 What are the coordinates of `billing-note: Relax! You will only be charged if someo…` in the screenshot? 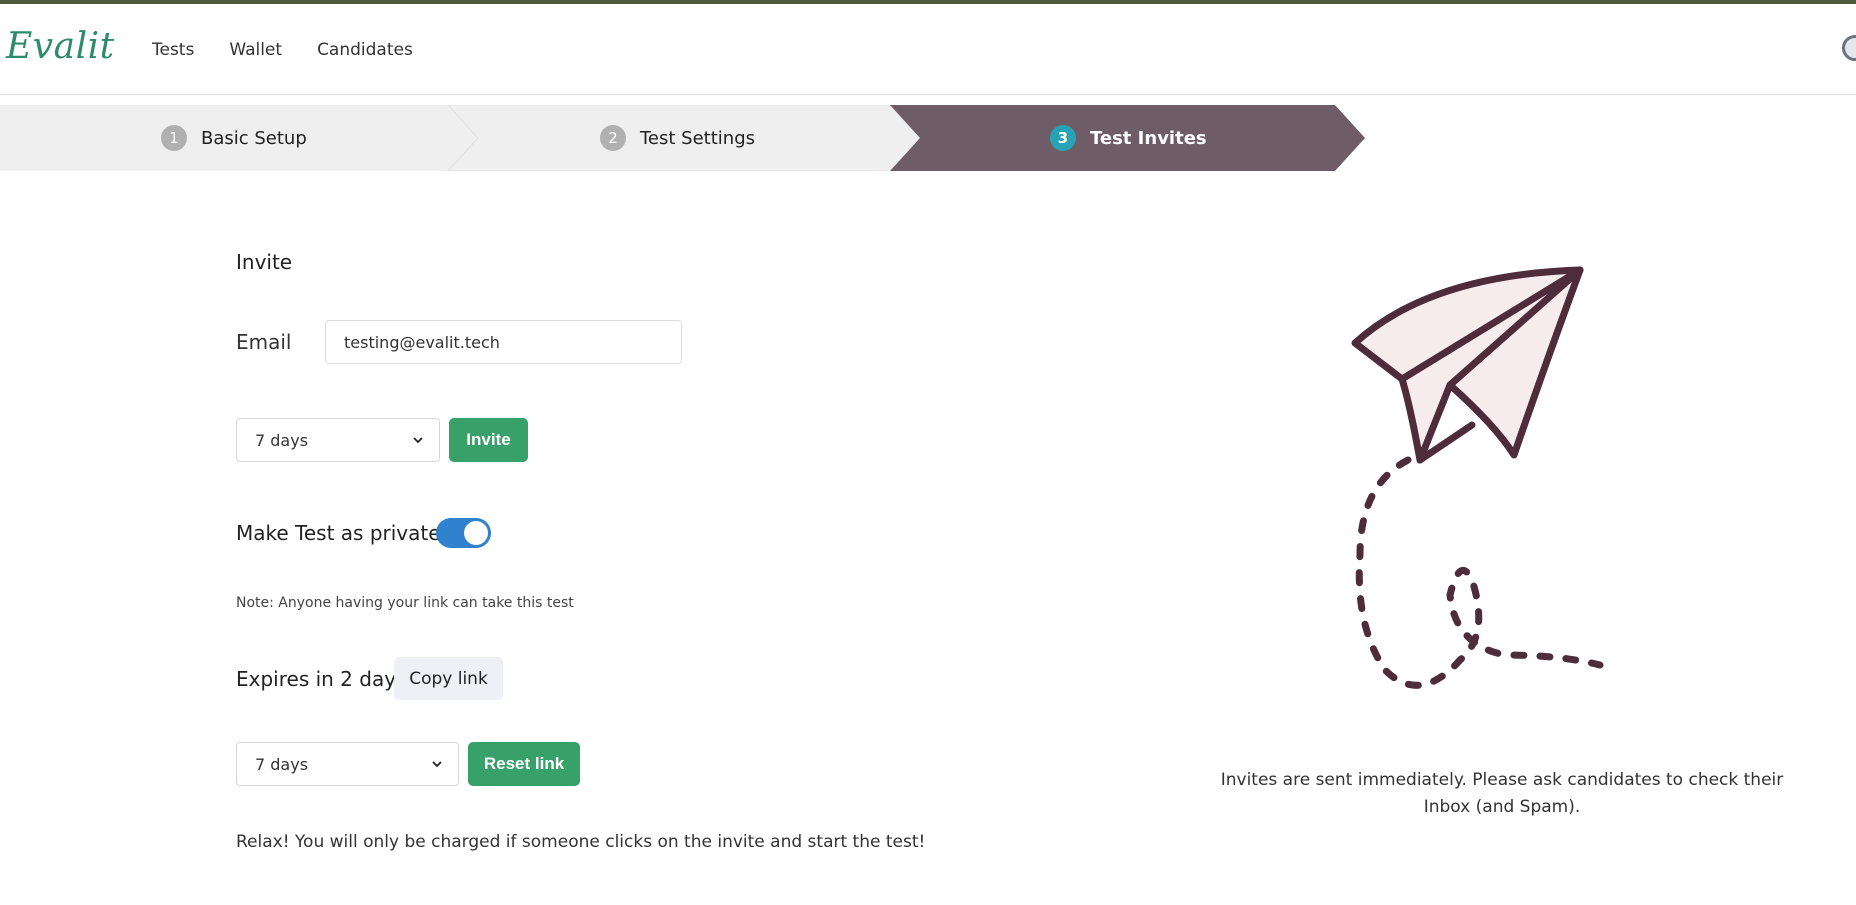 It's located at (581, 842).